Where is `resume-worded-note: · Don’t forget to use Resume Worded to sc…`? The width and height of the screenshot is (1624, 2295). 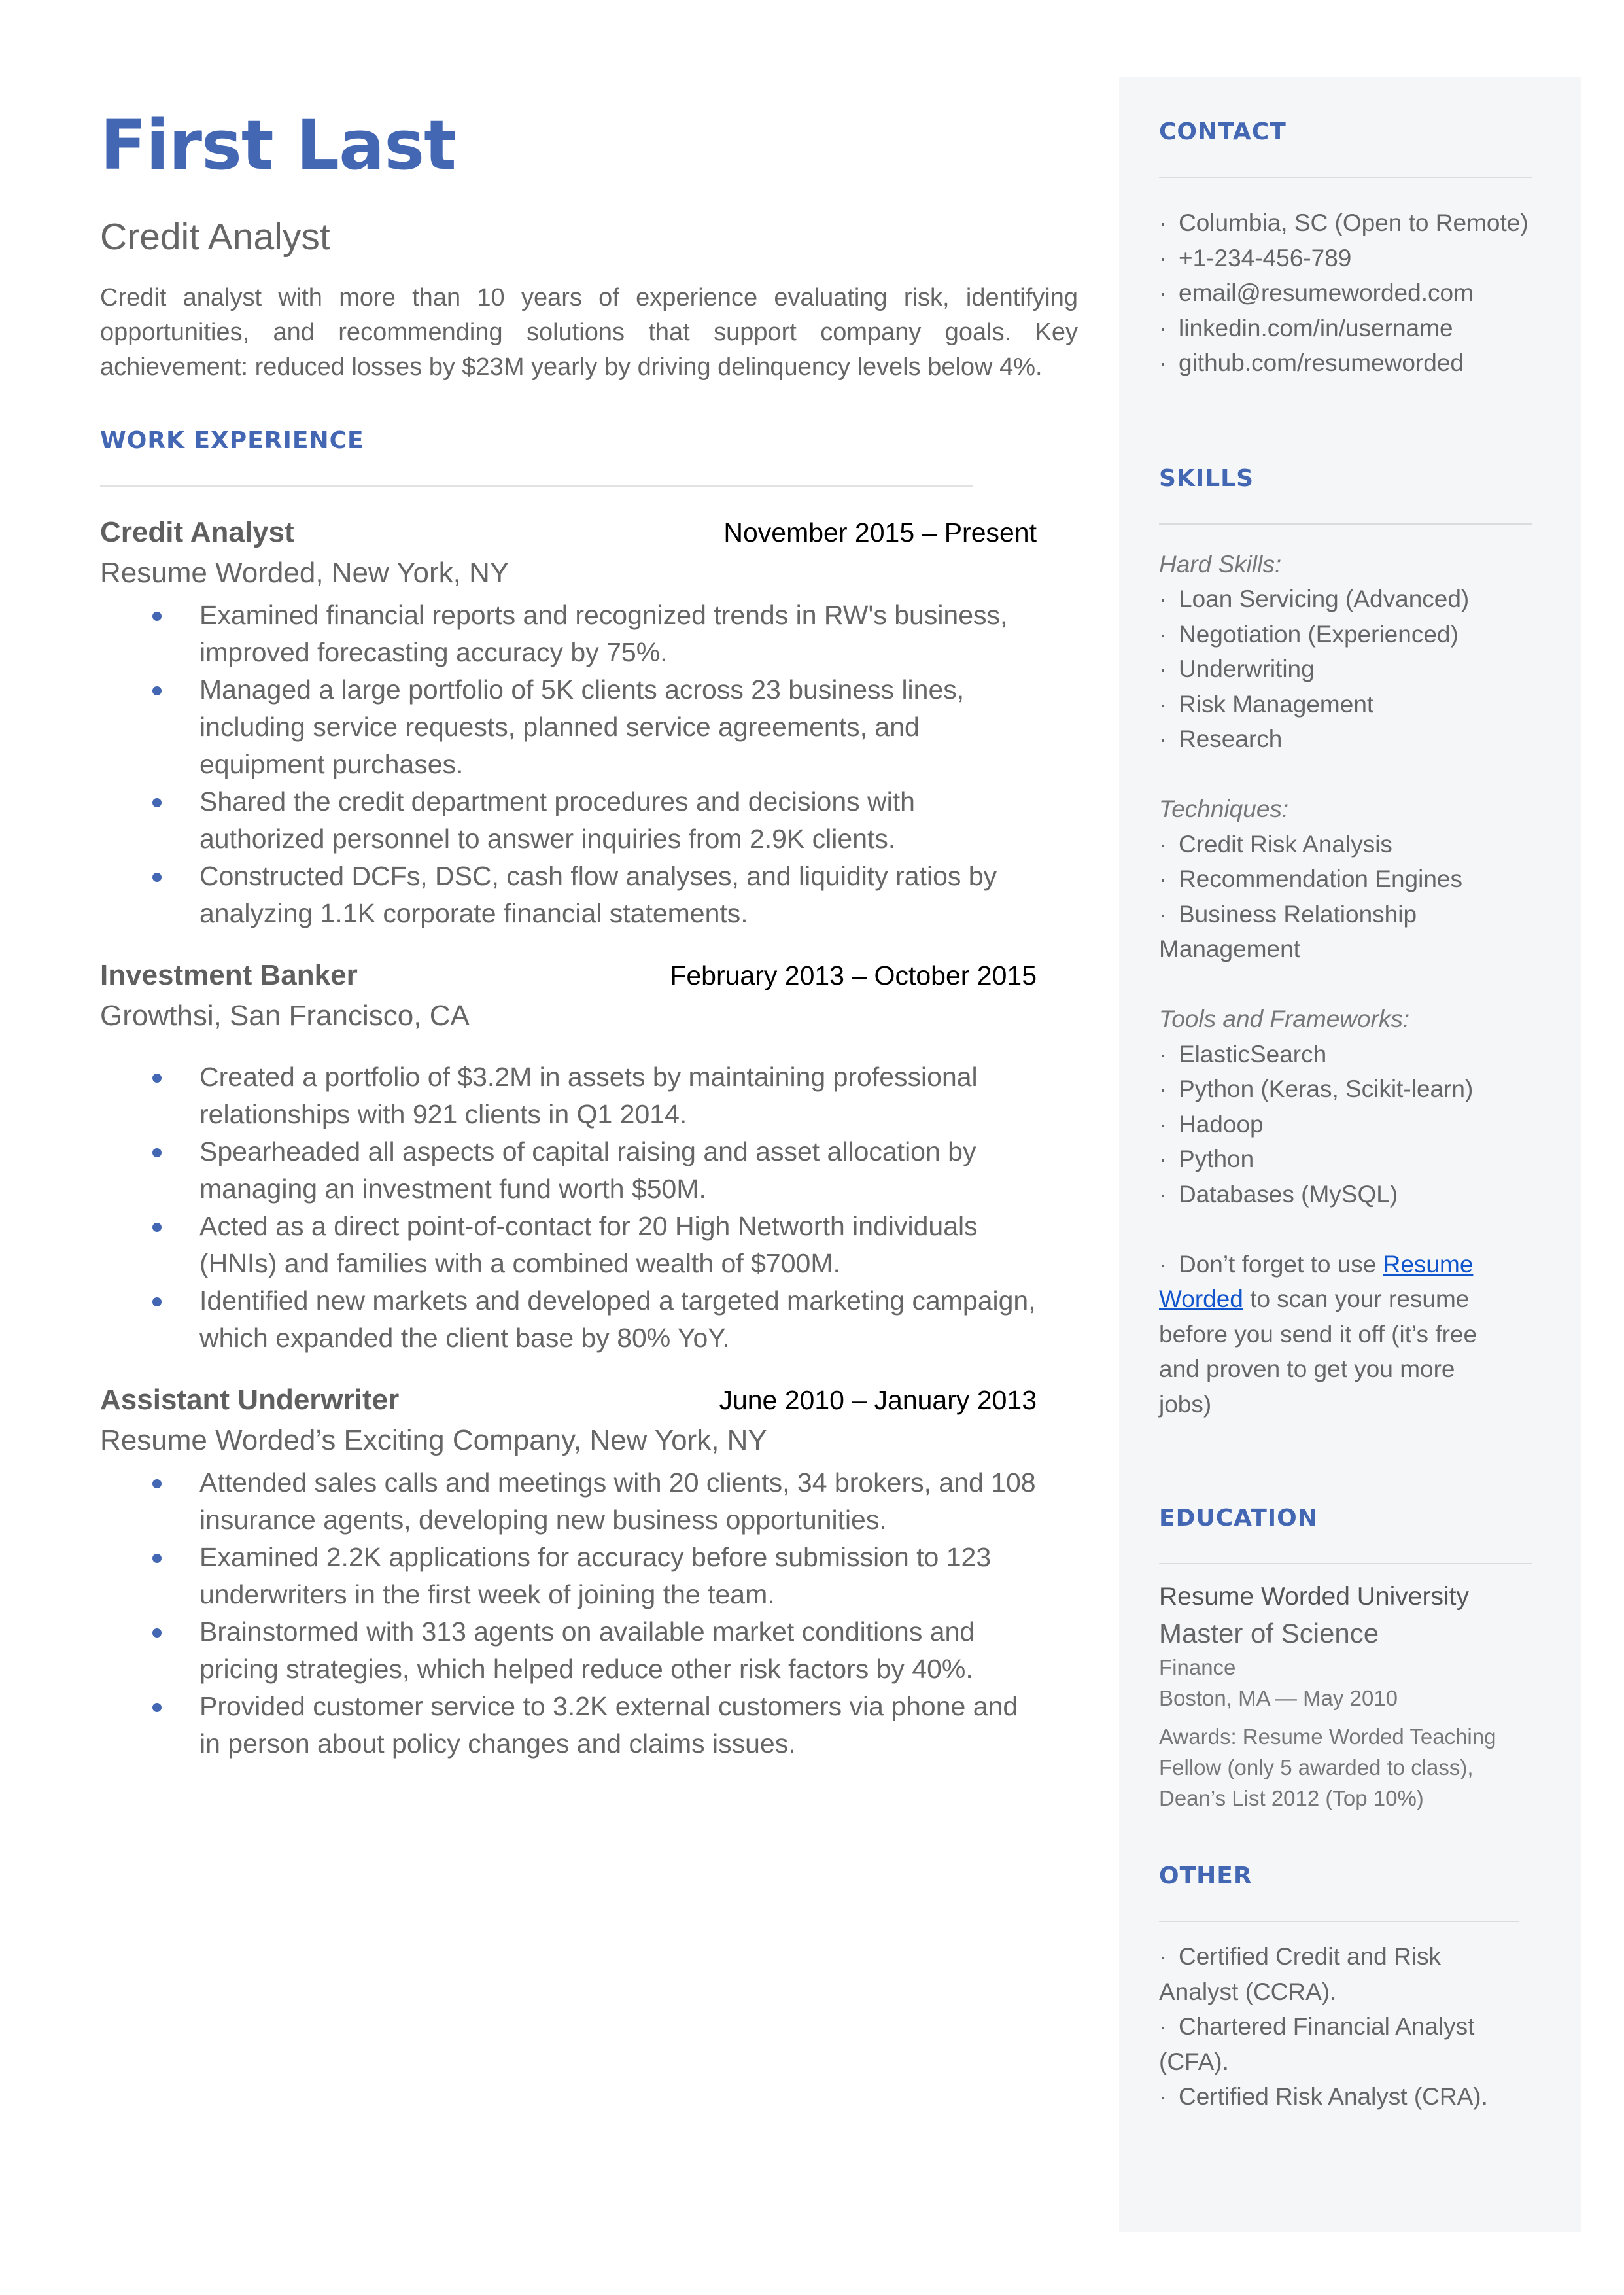
resume-worded-note: · Don’t forget to use Resume Worded to sc… is located at coordinates (1335, 1334).